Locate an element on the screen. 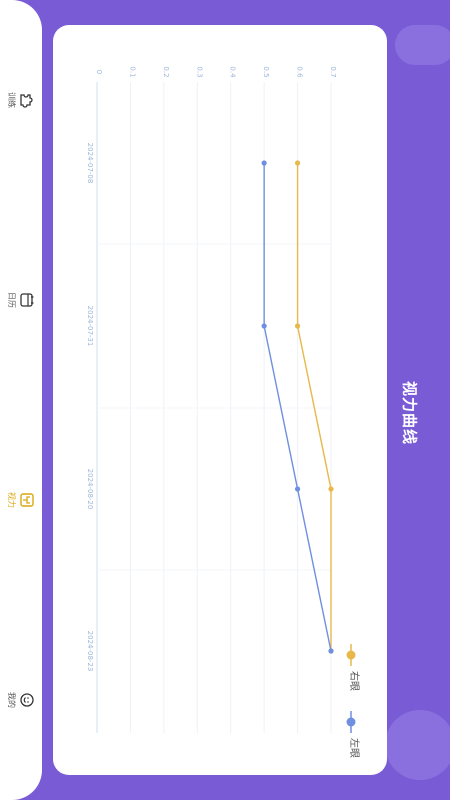 This screenshot has width=450, height=800. x-tick-label: 2024-07-08 is located at coordinates (90, 163).